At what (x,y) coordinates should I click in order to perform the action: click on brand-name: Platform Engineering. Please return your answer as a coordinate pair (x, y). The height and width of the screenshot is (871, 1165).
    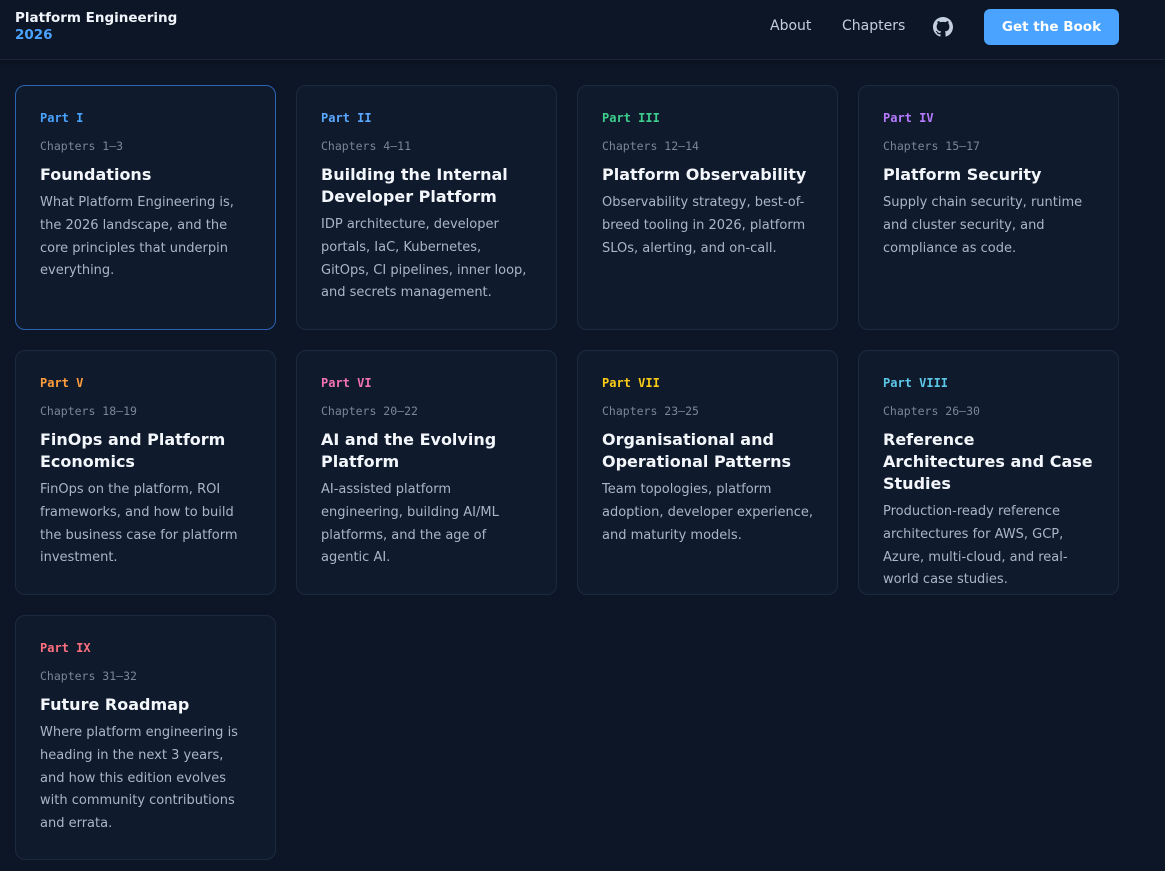
    Looking at the image, I should click on (96, 18).